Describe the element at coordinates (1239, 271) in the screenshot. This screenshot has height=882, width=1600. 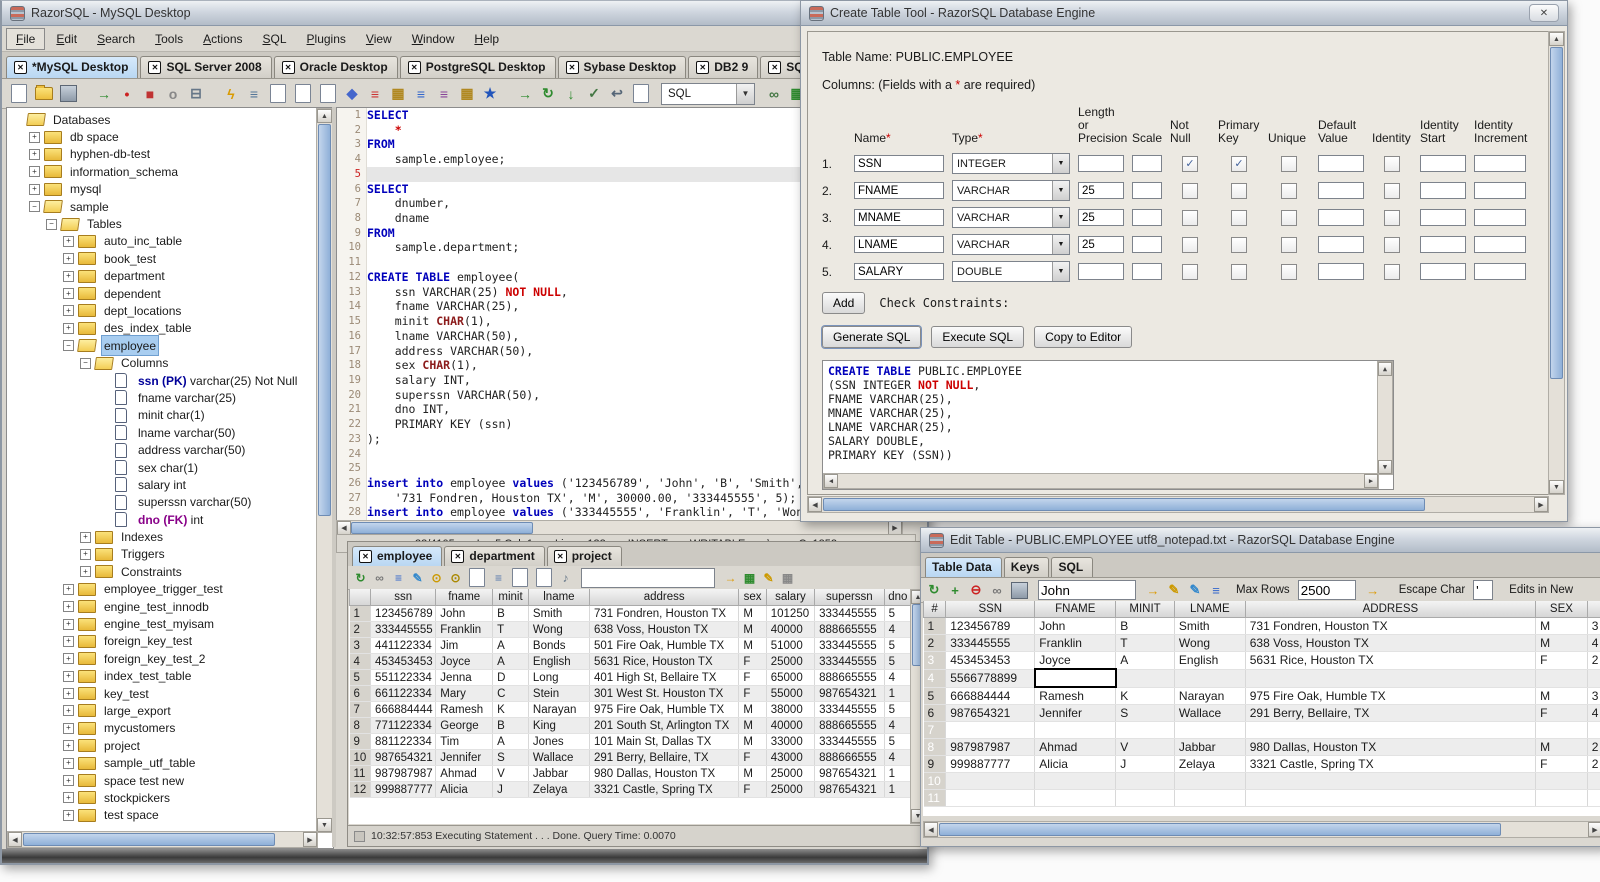
I see `primary-key-checkbox` at that location.